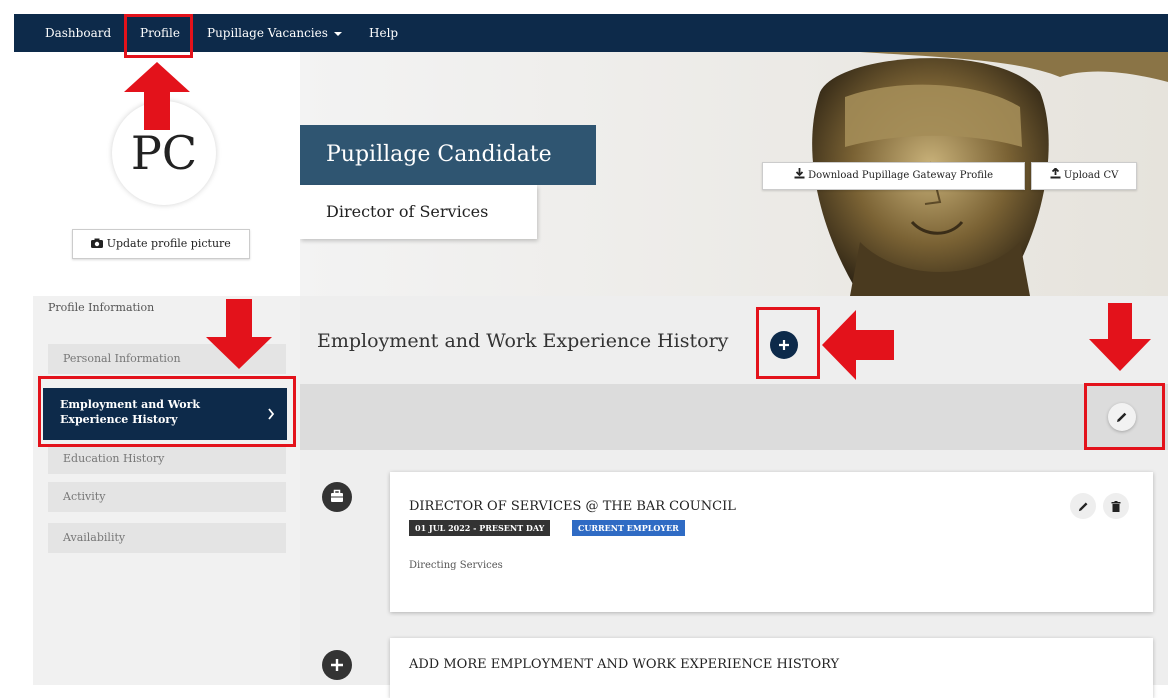 This screenshot has height=698, width=1168. What do you see at coordinates (337, 497) in the screenshot?
I see `briefcase-icon` at bounding box center [337, 497].